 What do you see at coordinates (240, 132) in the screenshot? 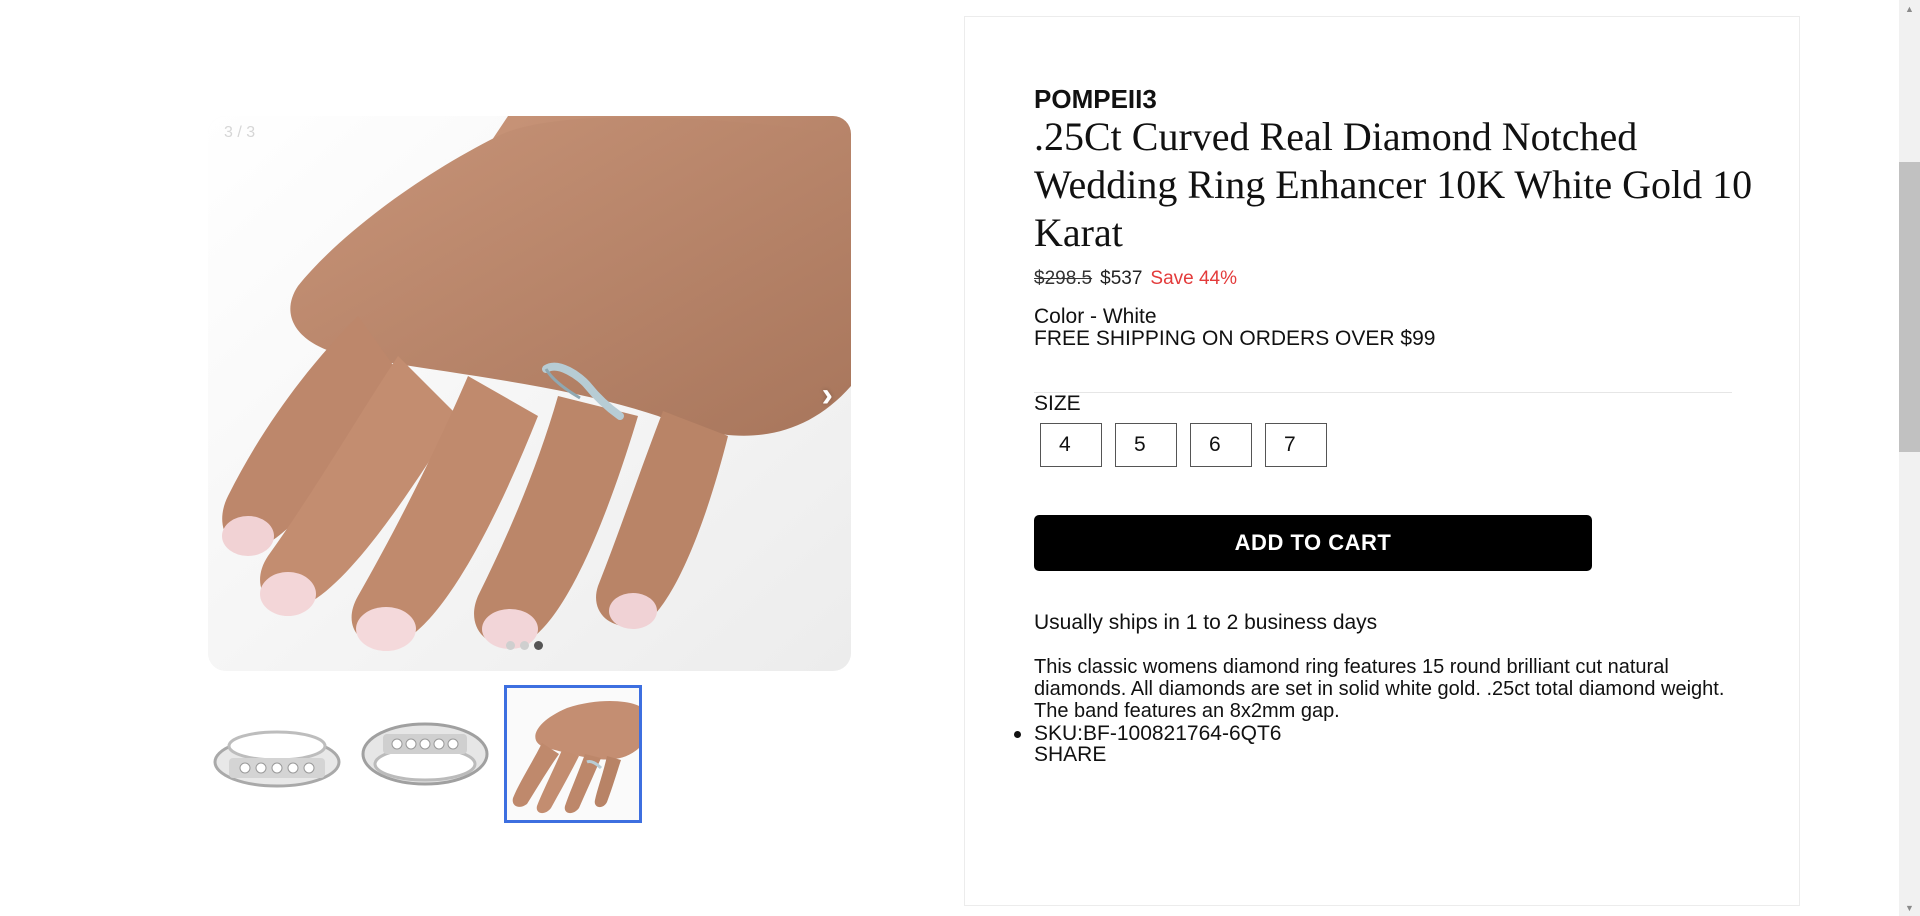
I see `slide-counter: 3 / 3` at bounding box center [240, 132].